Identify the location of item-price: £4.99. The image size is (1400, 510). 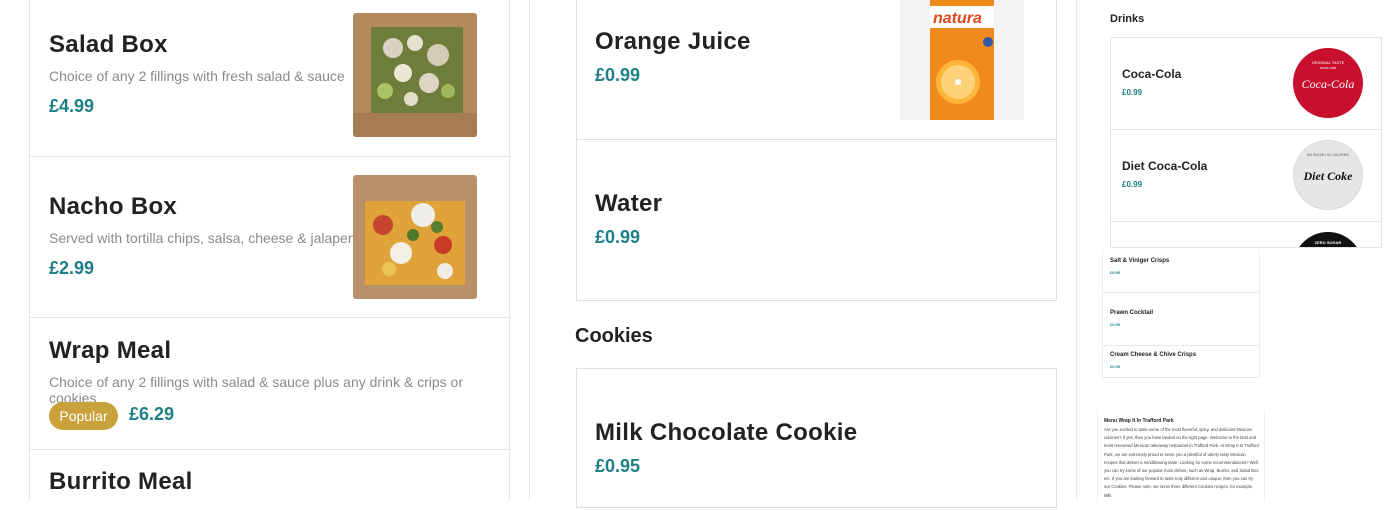
(72, 106).